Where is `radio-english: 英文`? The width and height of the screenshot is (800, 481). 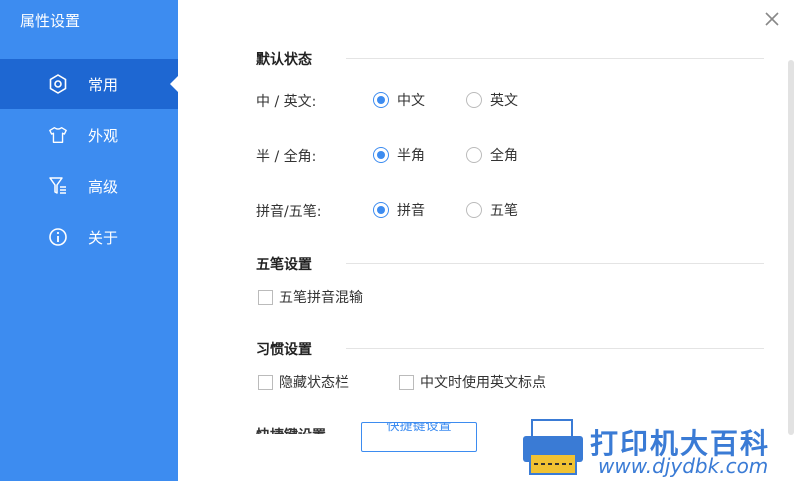 radio-english: 英文 is located at coordinates (492, 100).